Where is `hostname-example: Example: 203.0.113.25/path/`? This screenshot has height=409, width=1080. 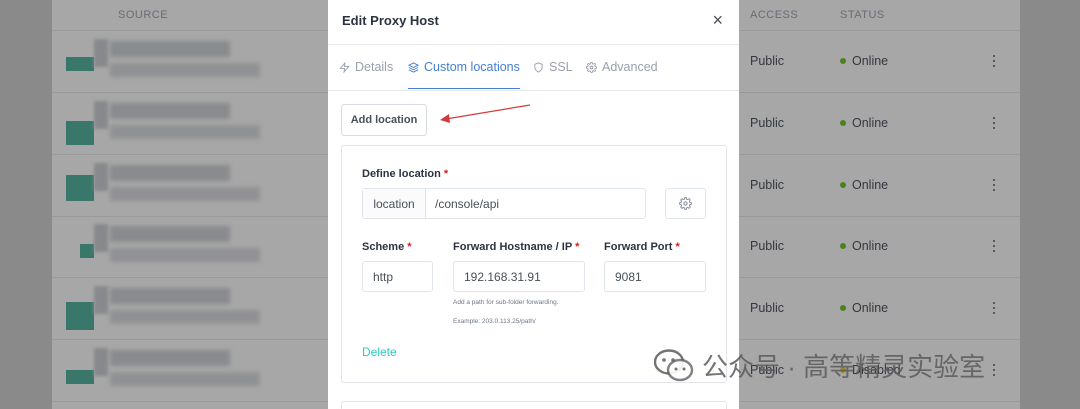
hostname-example: Example: 203.0.113.25/path/ is located at coordinates (494, 321).